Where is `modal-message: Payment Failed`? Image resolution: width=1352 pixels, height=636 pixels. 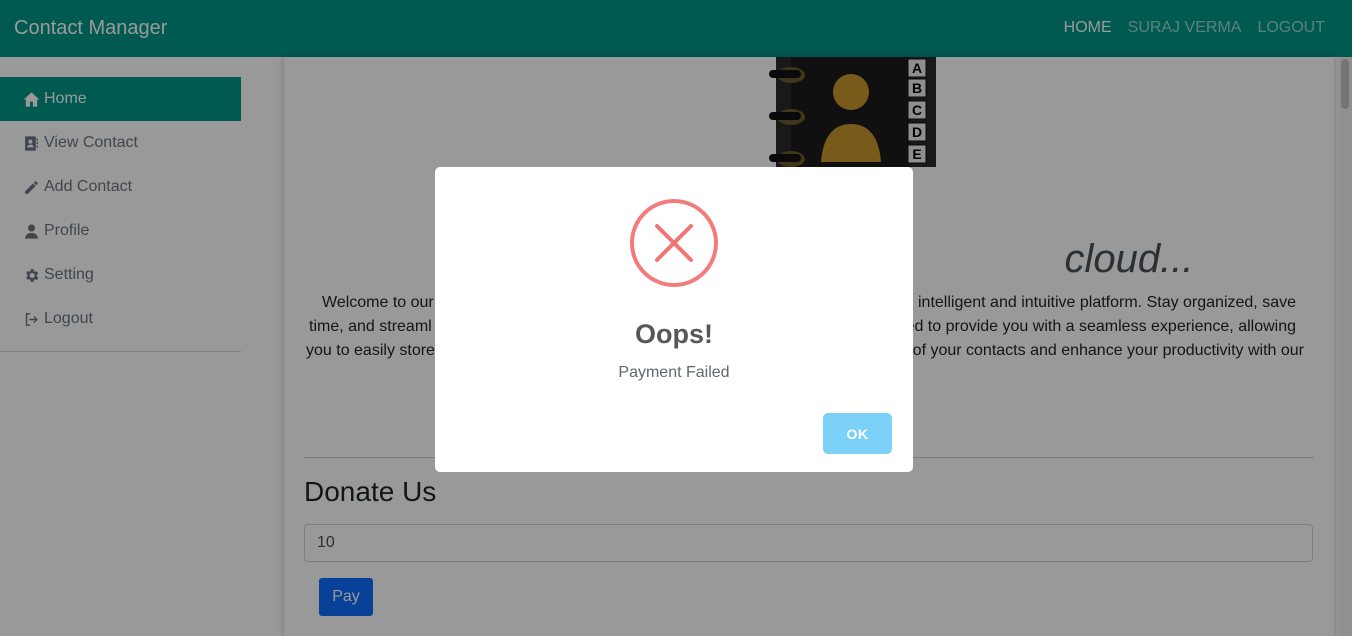
modal-message: Payment Failed is located at coordinates (674, 372).